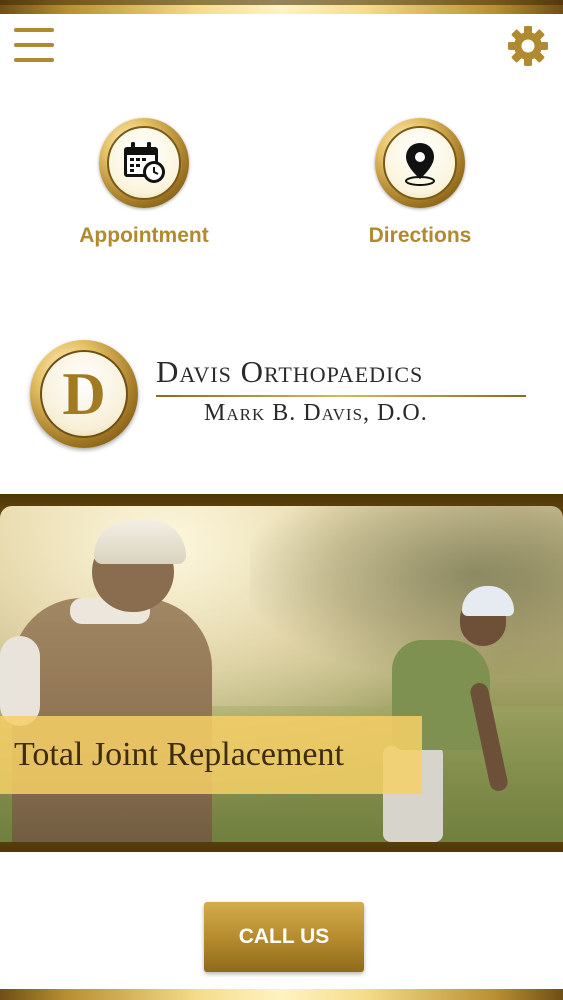 The width and height of the screenshot is (563, 1000). I want to click on appointment-label: Appointment, so click(144, 235).